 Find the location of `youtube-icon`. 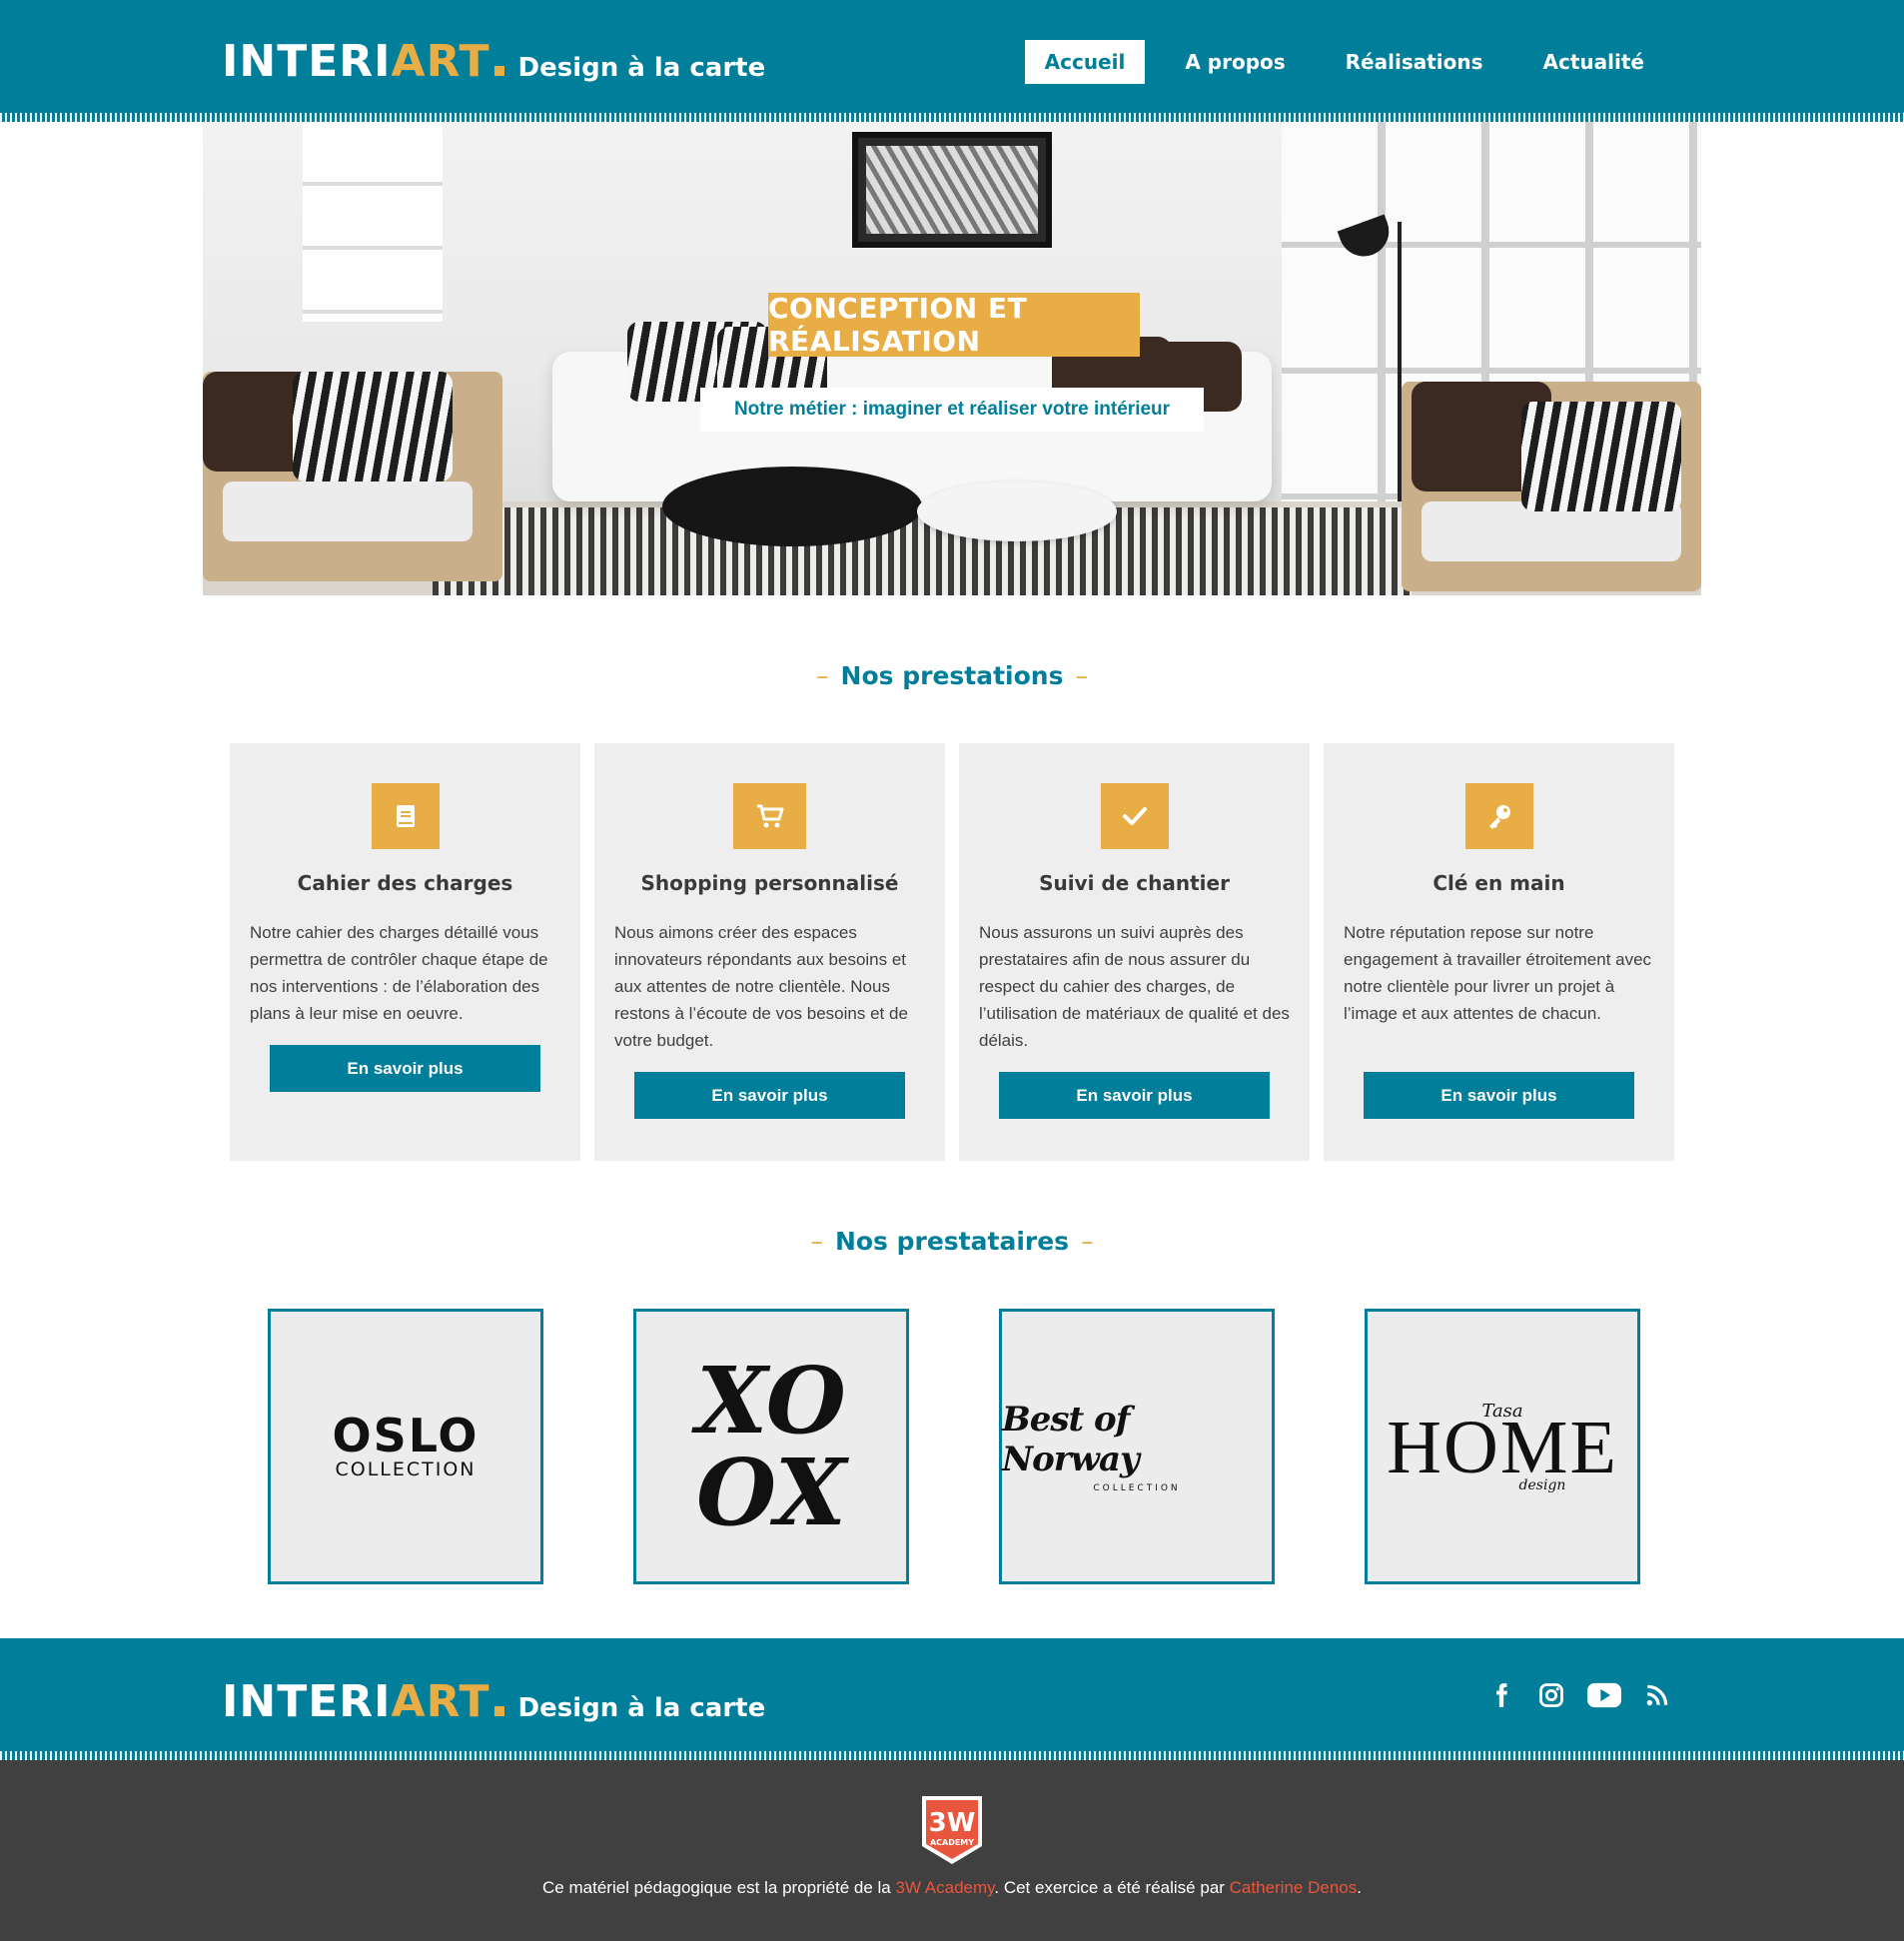

youtube-icon is located at coordinates (1604, 1695).